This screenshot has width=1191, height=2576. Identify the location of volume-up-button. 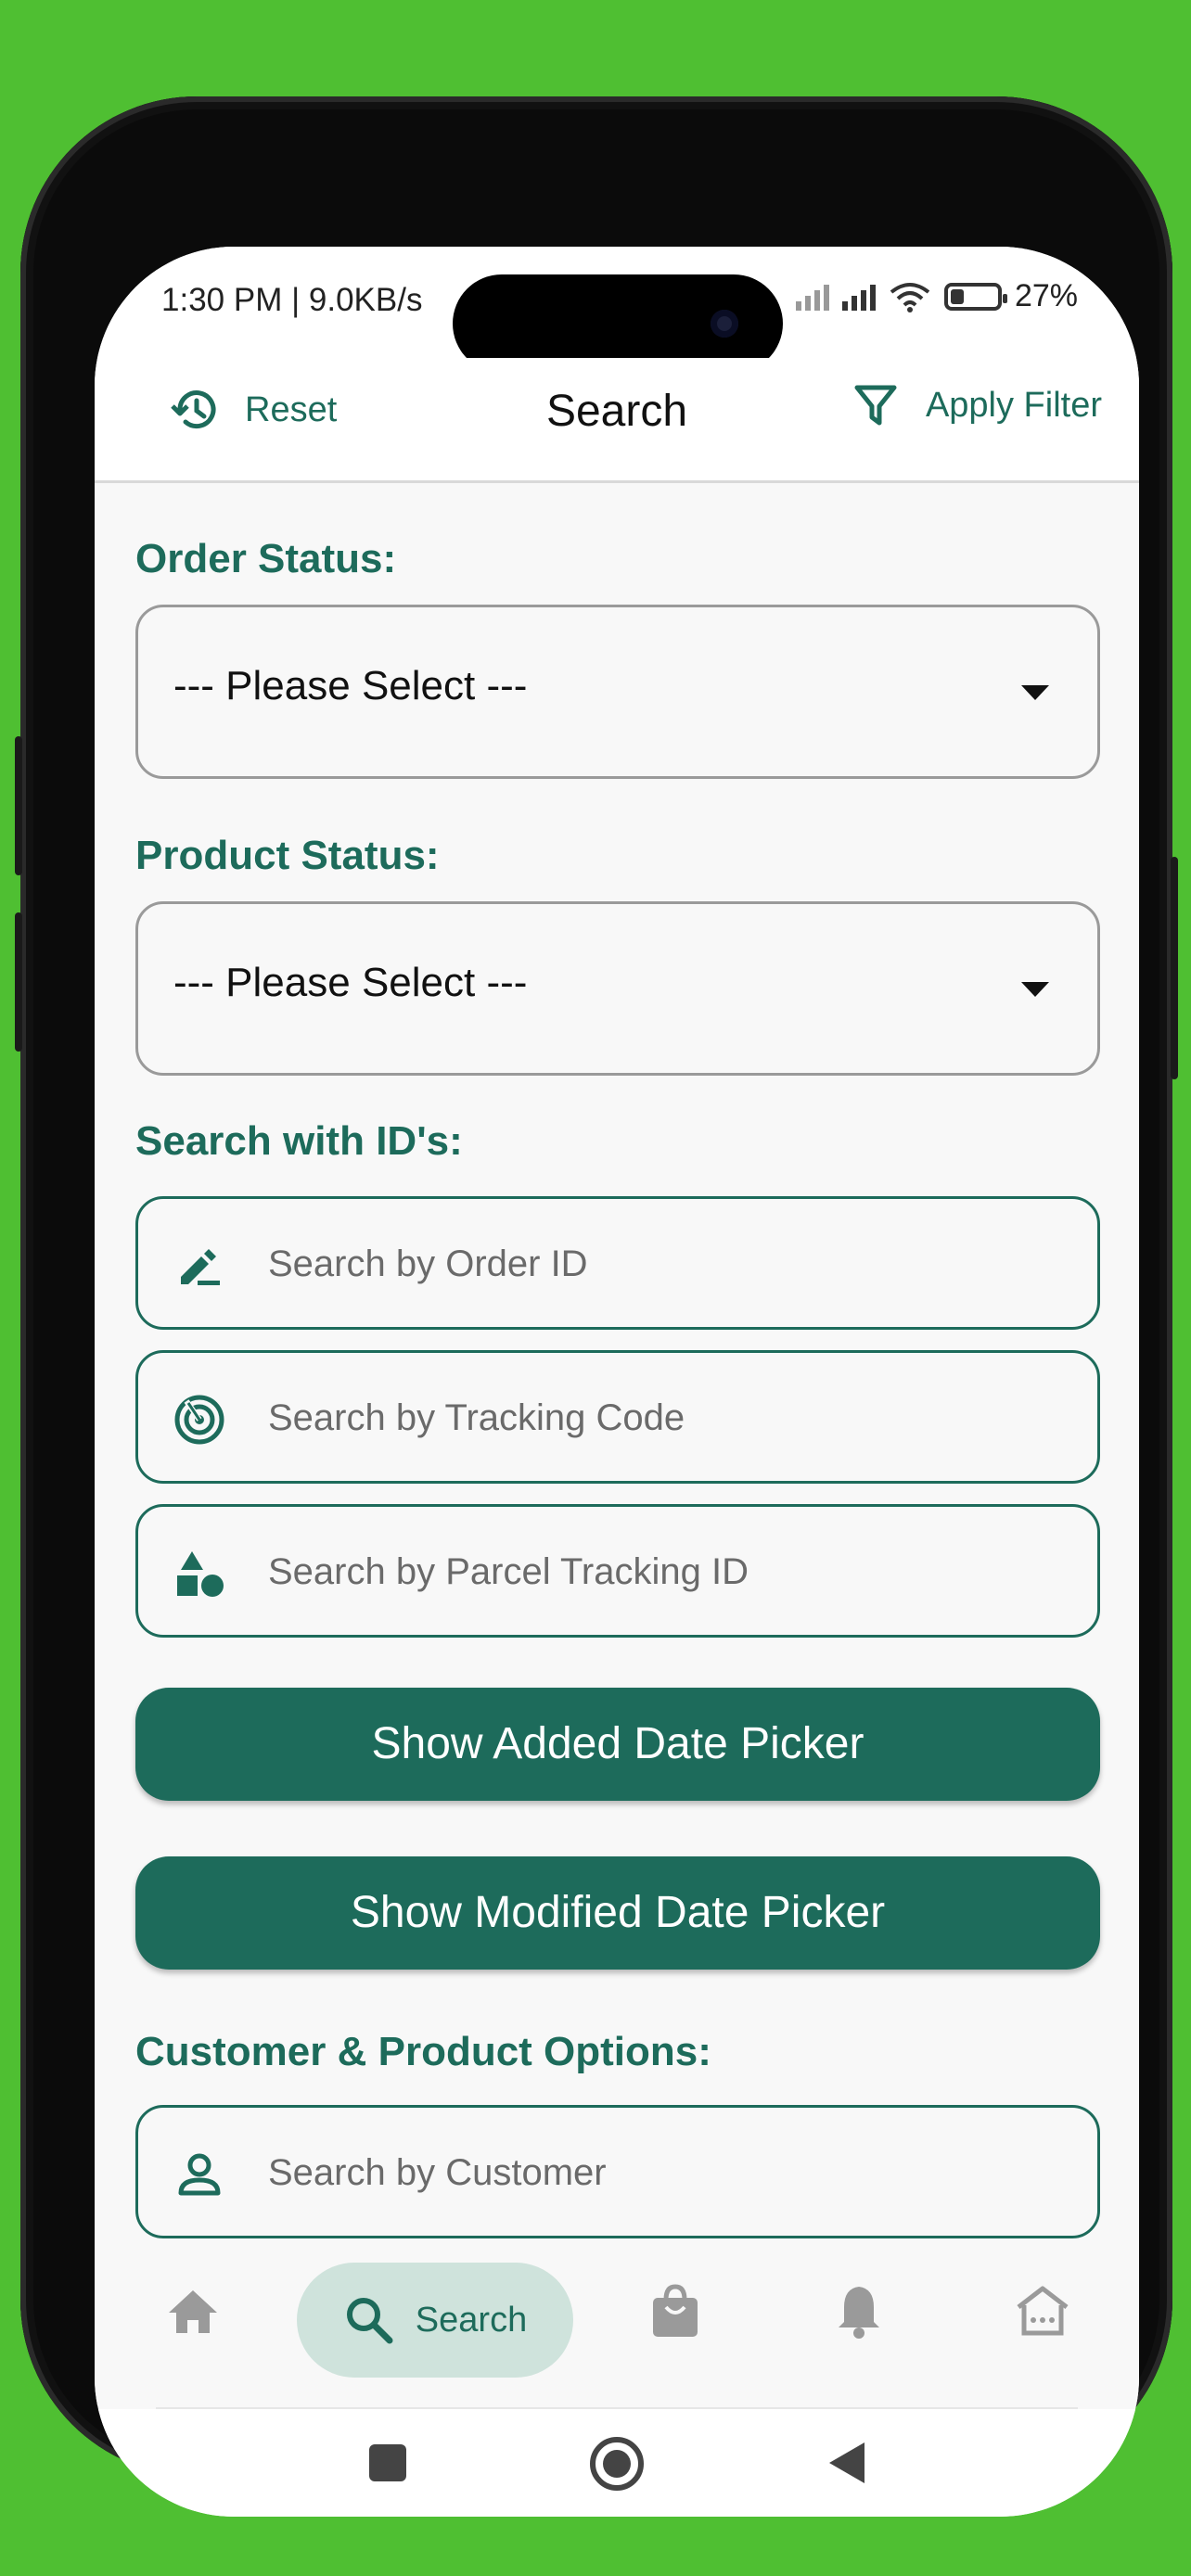
(18, 806).